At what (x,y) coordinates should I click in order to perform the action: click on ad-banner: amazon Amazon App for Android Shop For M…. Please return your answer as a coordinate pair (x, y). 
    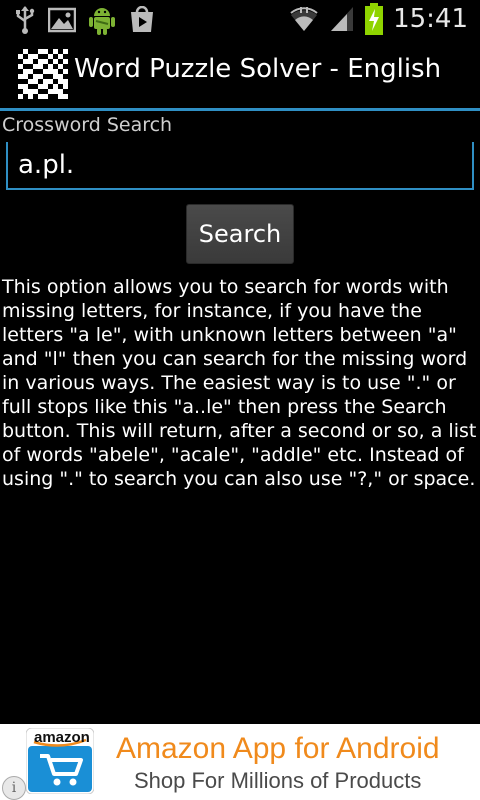
    Looking at the image, I should click on (240, 762).